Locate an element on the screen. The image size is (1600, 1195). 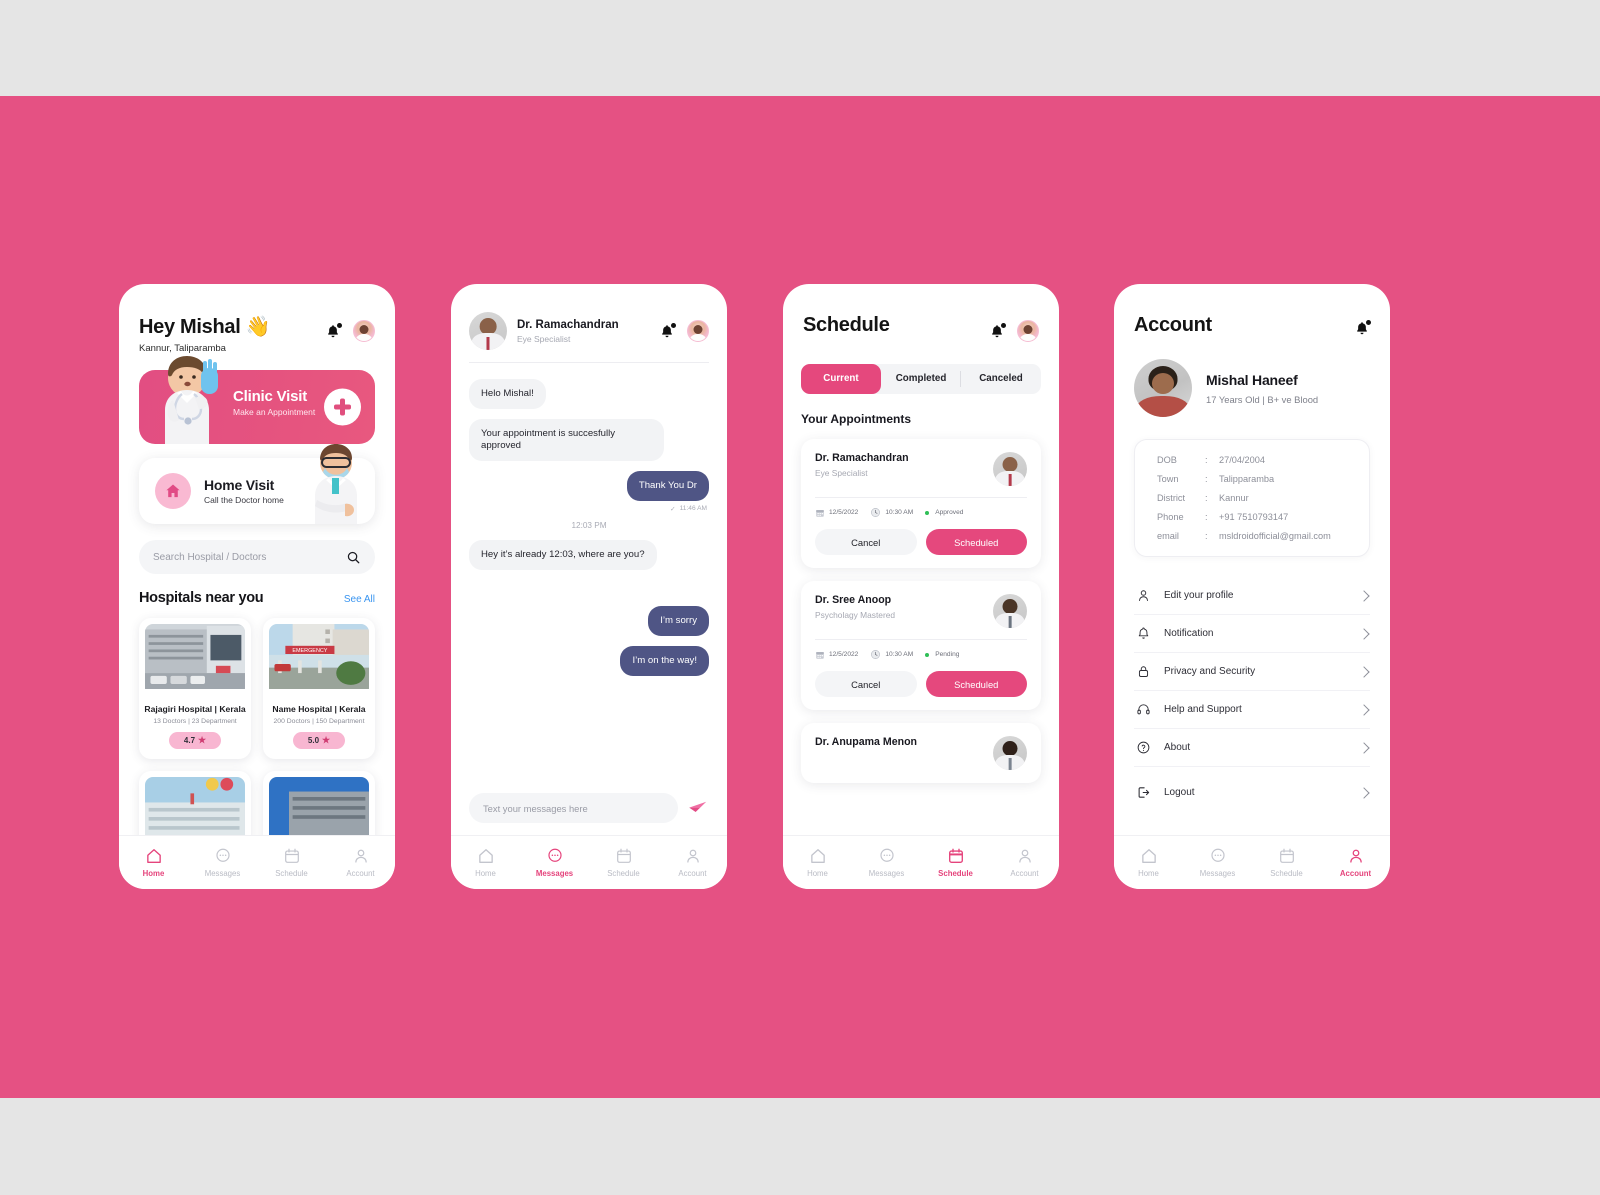
doctor-name: Dr. Sree Anoop is located at coordinates (853, 600).